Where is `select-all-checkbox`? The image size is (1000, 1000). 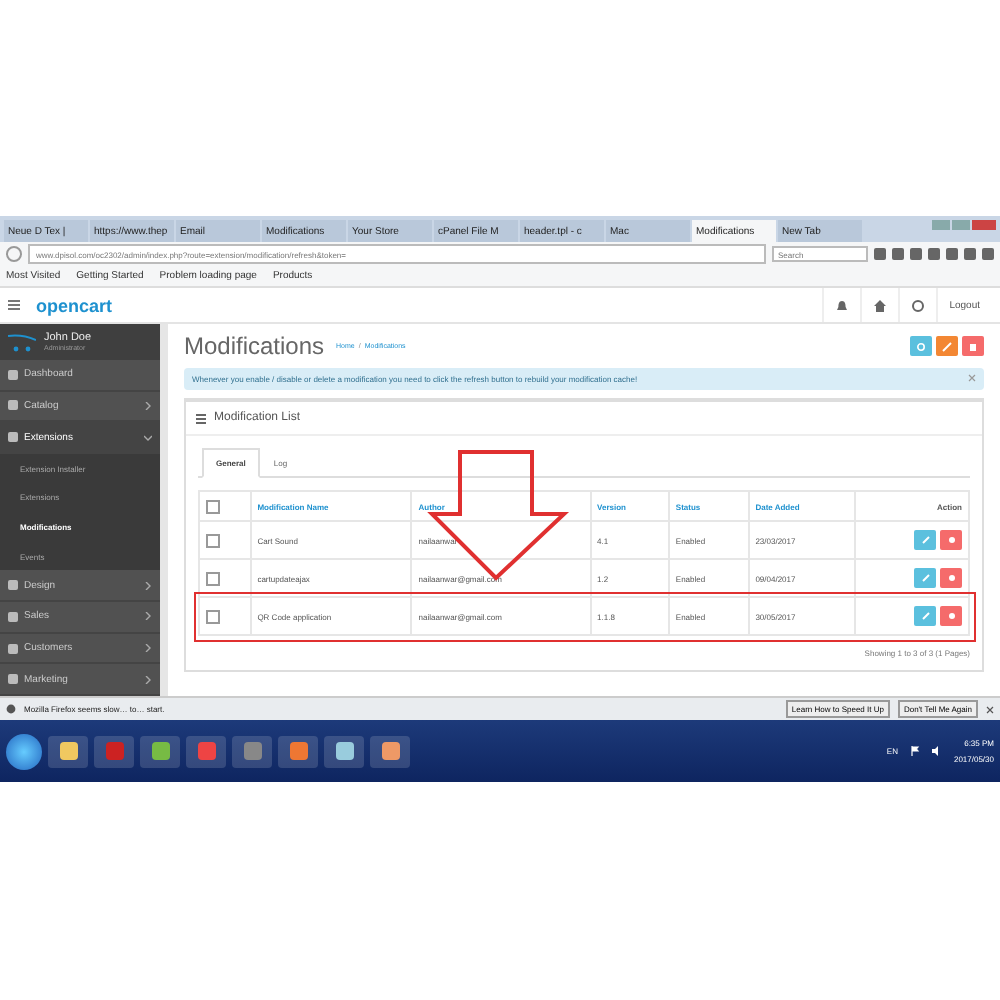
select-all-checkbox is located at coordinates (213, 506).